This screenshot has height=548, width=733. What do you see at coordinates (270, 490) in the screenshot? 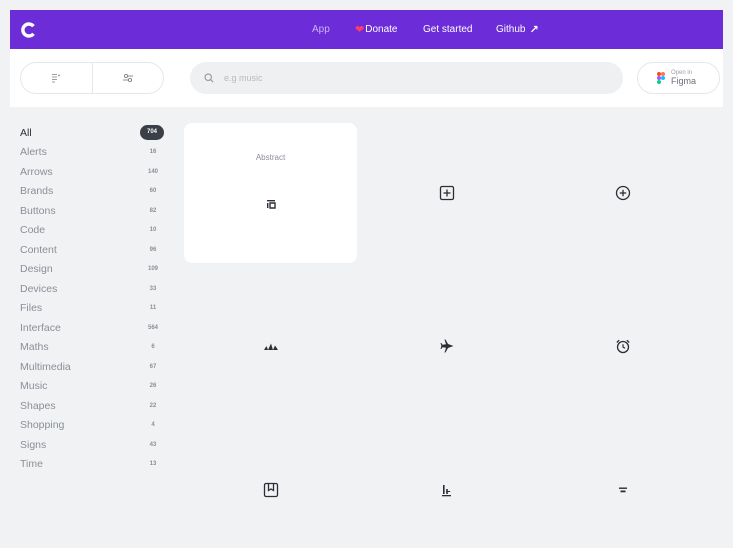
I see `album-icon` at bounding box center [270, 490].